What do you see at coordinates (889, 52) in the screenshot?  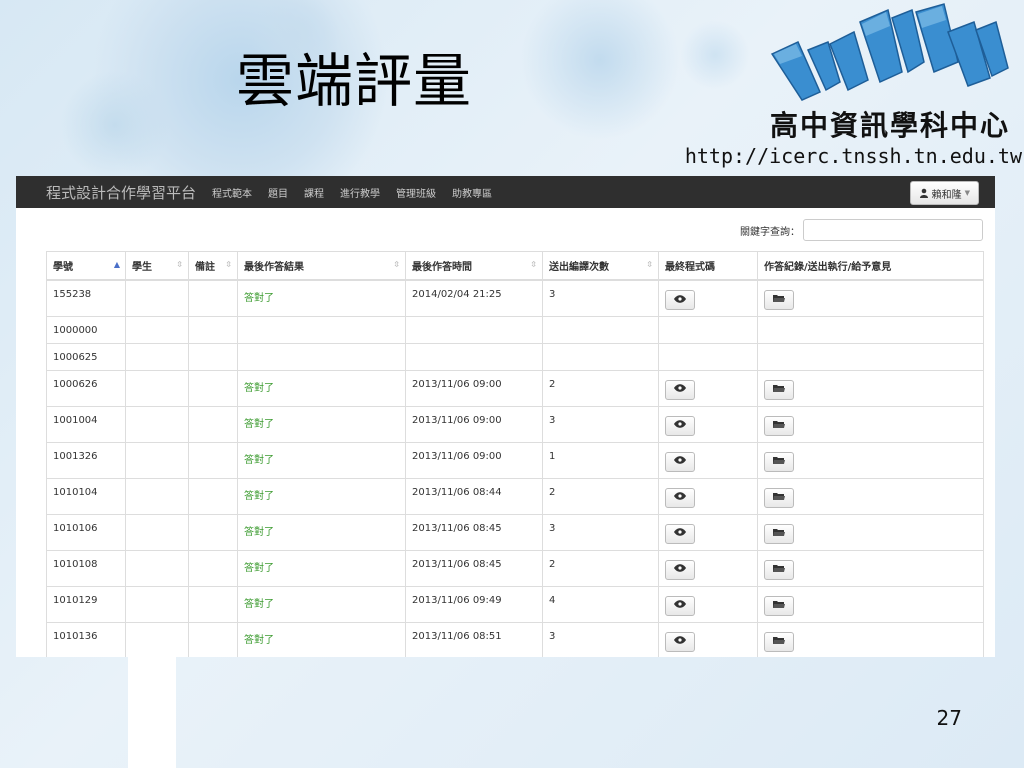 I see `www-logo` at bounding box center [889, 52].